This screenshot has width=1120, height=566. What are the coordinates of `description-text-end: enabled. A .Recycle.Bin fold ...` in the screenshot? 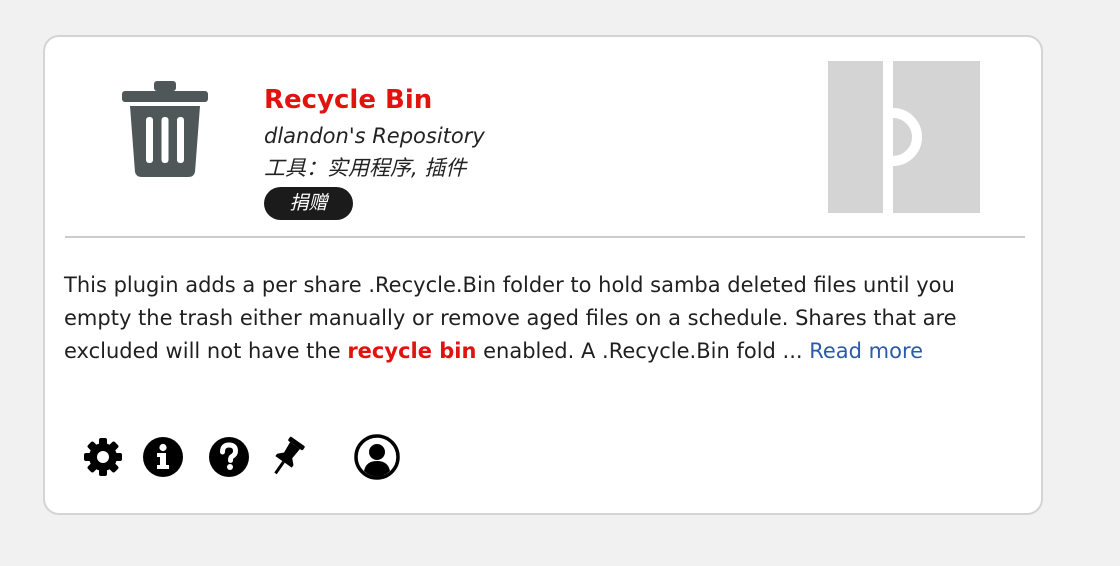 It's located at (643, 351).